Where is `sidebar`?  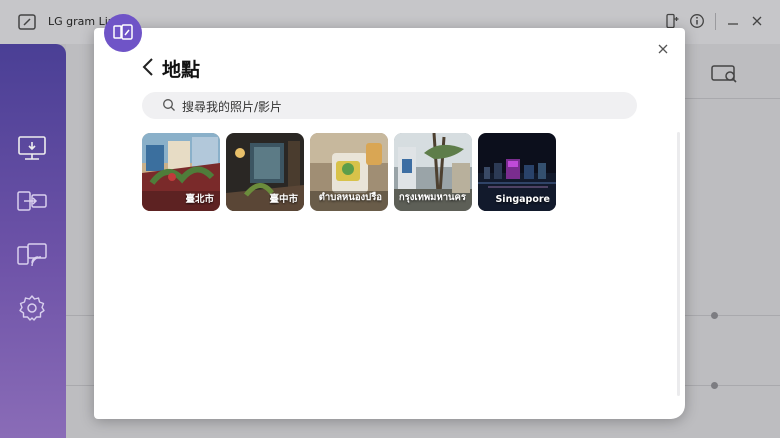 sidebar is located at coordinates (33, 241).